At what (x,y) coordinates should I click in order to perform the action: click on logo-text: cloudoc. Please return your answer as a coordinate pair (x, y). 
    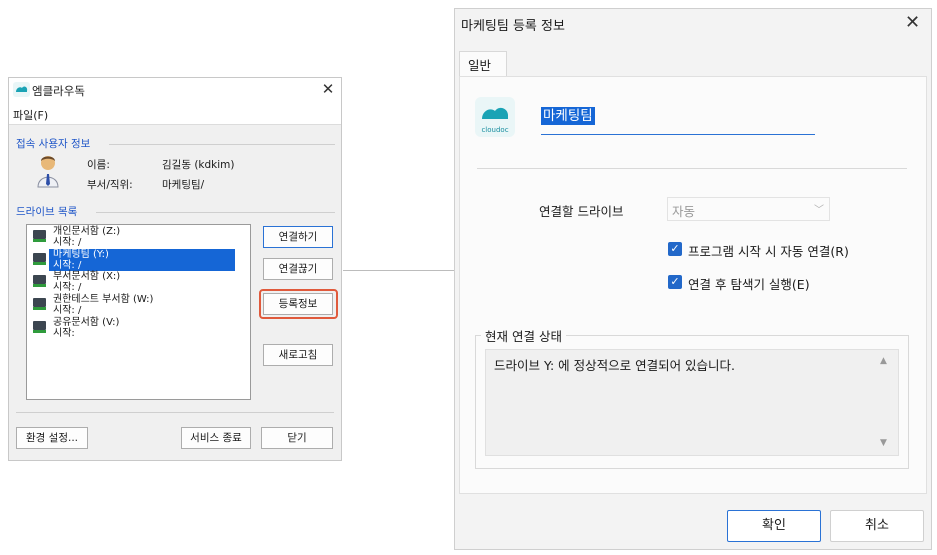
    Looking at the image, I should click on (495, 130).